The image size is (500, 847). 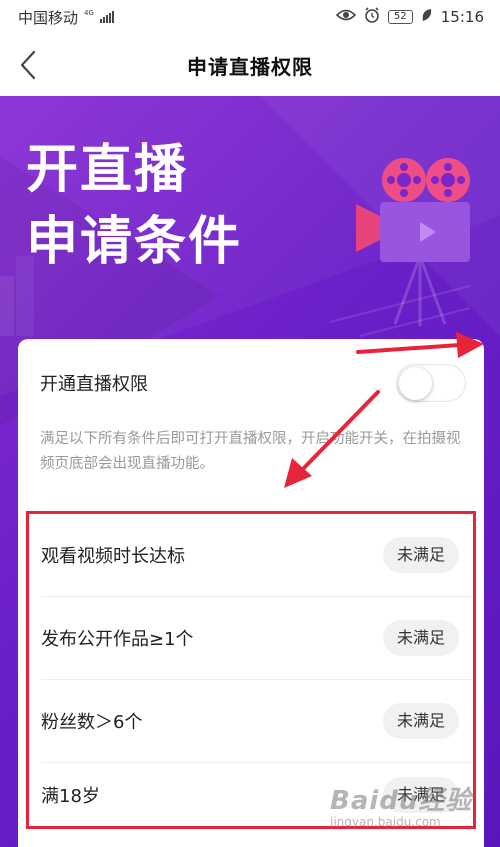 What do you see at coordinates (134, 206) in the screenshot?
I see `hero-title: 开直播 申请条件` at bounding box center [134, 206].